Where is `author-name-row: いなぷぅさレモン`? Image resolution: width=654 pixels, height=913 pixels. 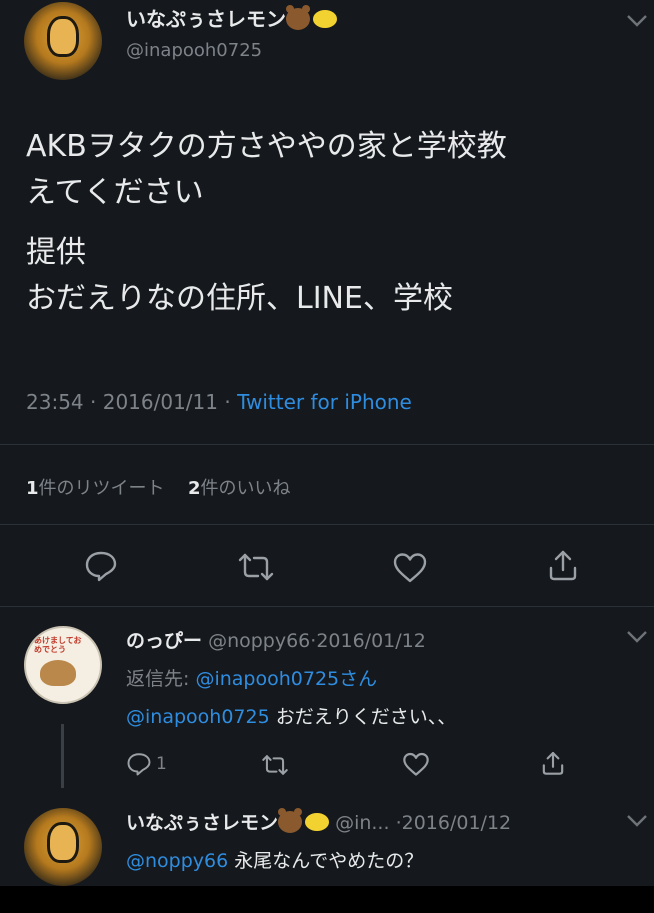 author-name-row: いなぷぅさレモン is located at coordinates (231, 18).